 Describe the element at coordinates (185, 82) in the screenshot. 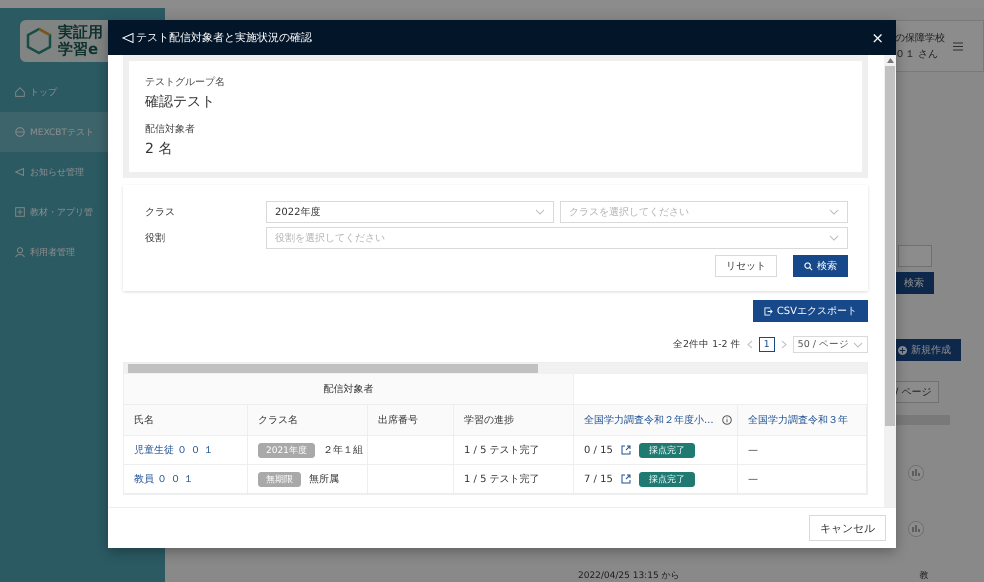

I see `field-label: テストグループ名` at that location.